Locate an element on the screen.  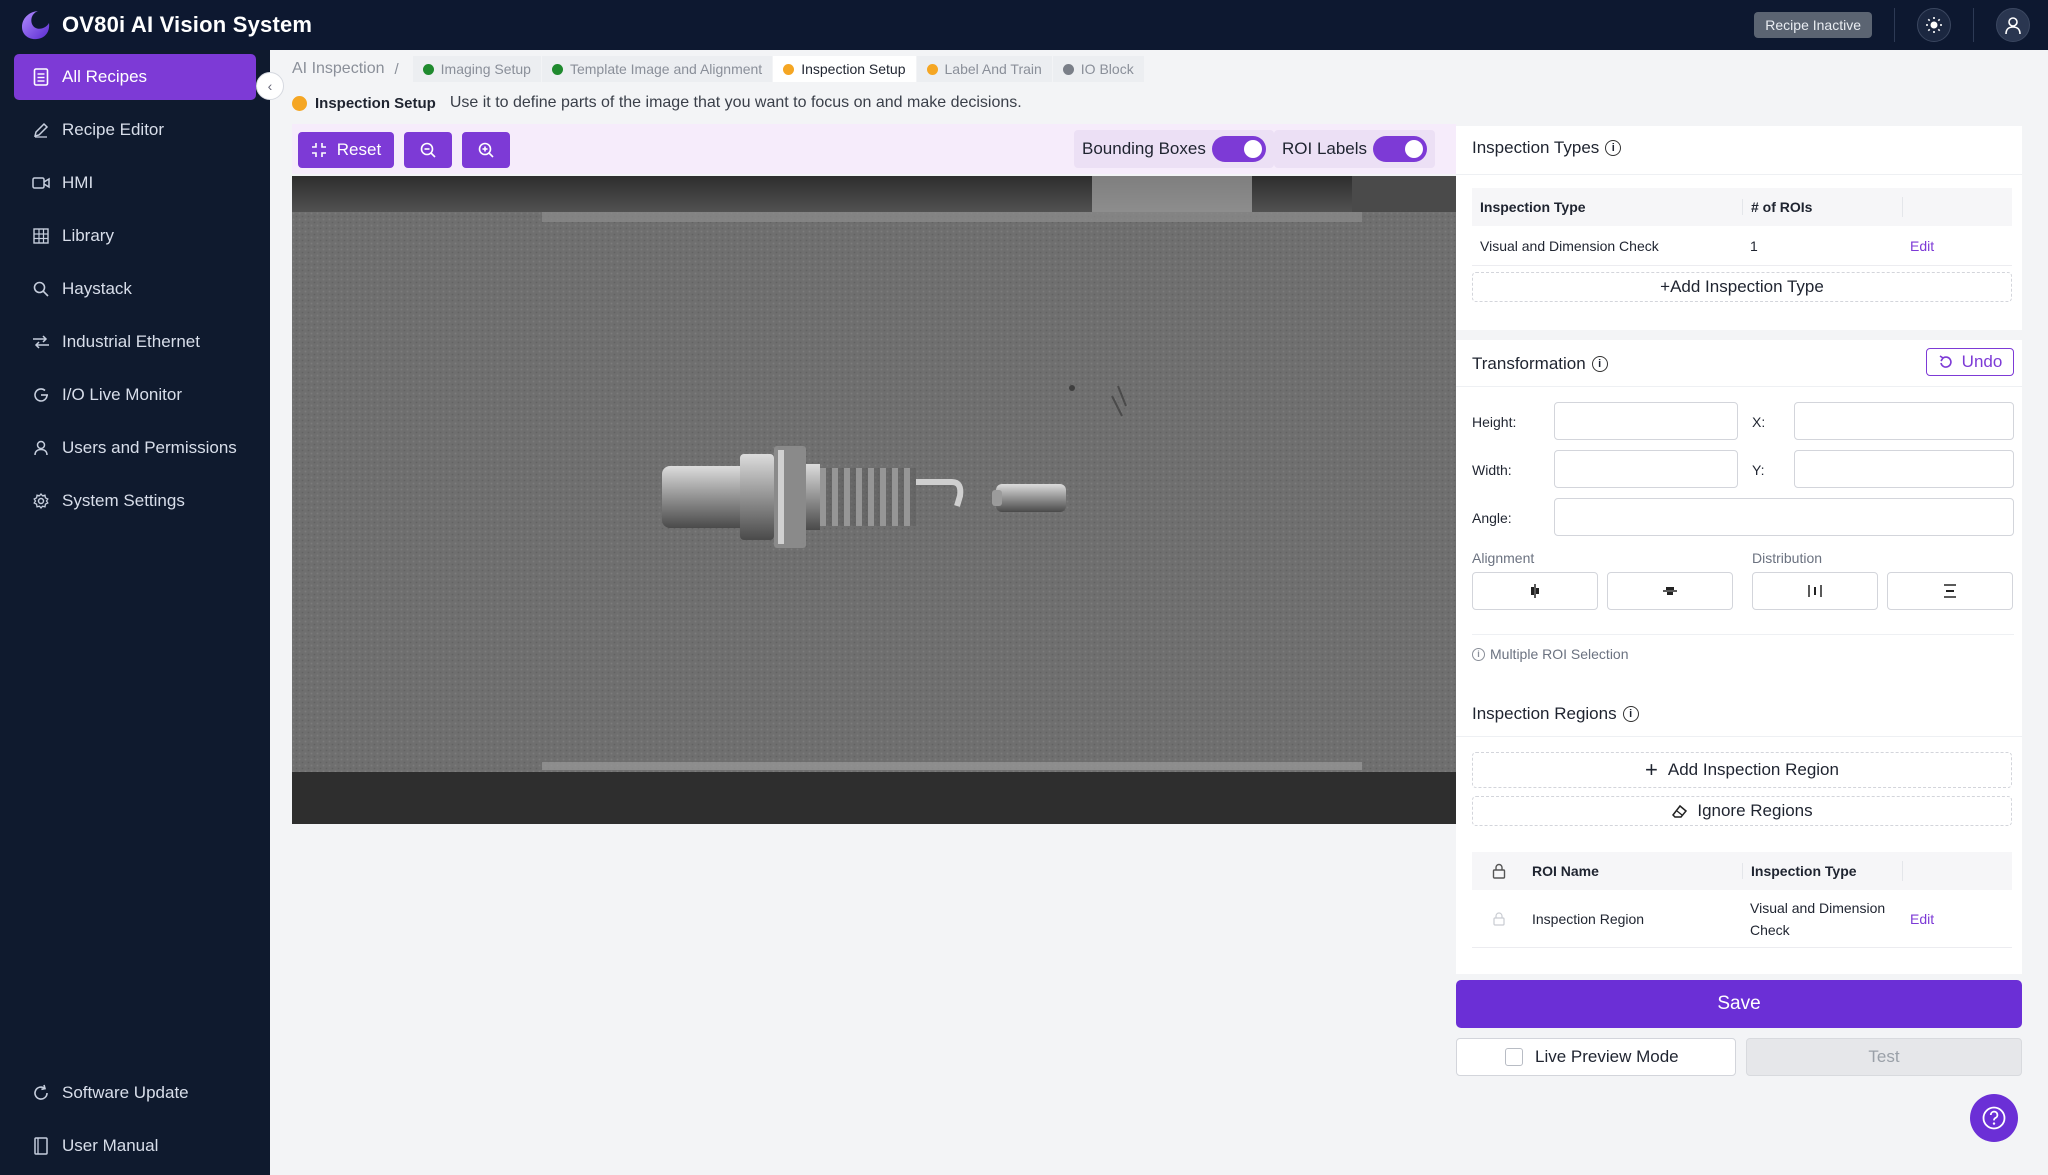
ignore-regions-button: Ignore Regions is located at coordinates (1742, 811).